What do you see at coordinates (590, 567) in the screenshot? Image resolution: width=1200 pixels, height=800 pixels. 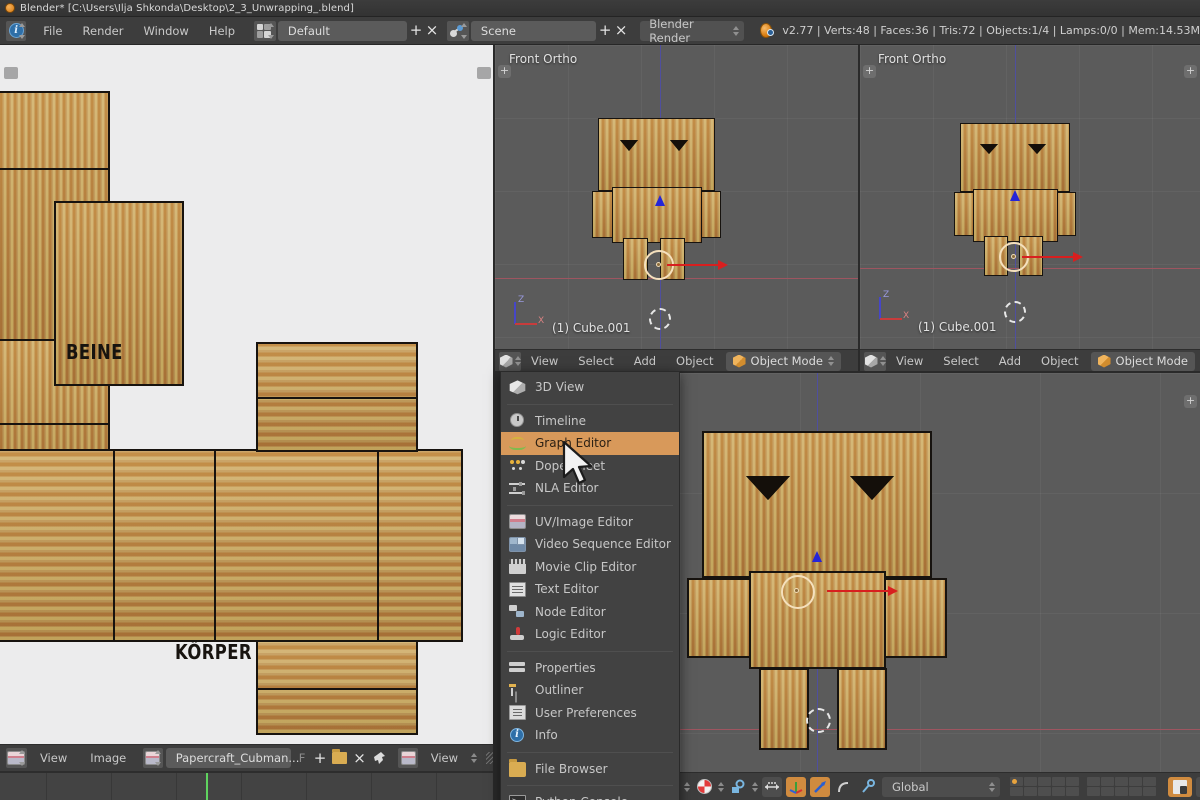 I see `menu-item-movie-clip-editor: Movie Clip Editor` at bounding box center [590, 567].